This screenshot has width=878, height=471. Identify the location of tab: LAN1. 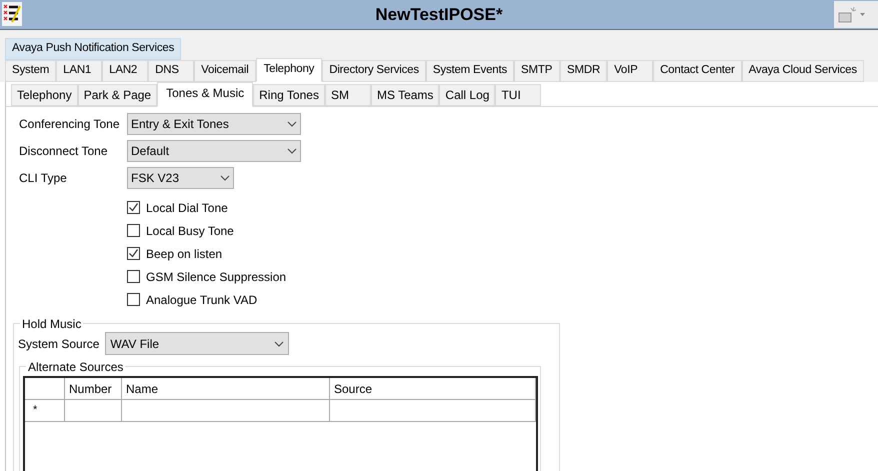
(79, 71).